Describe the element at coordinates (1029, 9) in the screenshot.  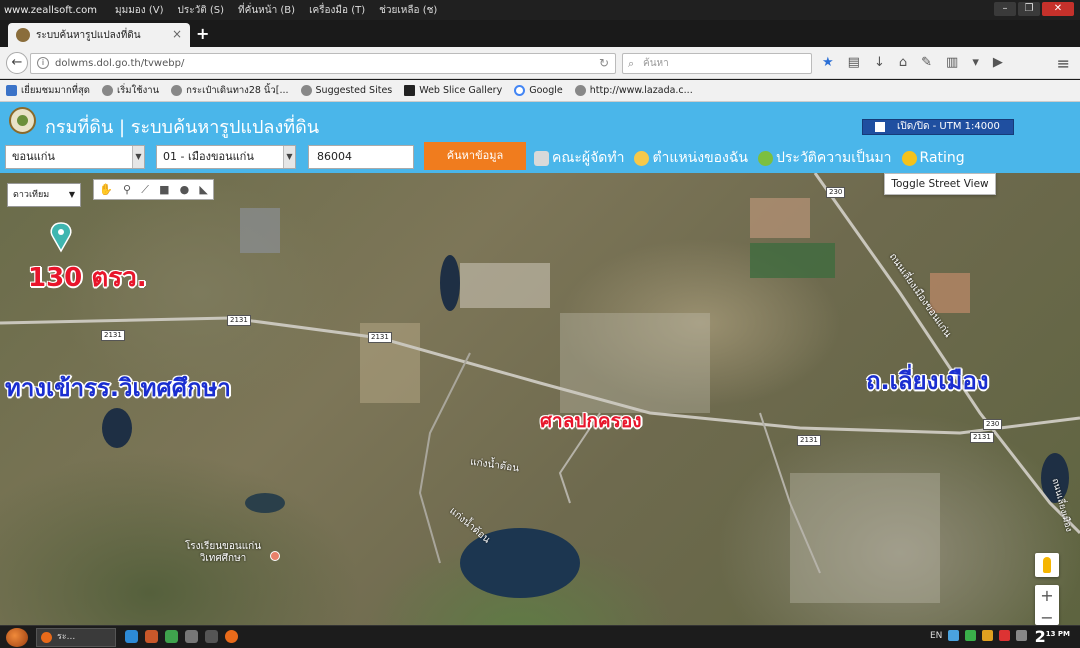
I see `maximize-button: ❐` at that location.